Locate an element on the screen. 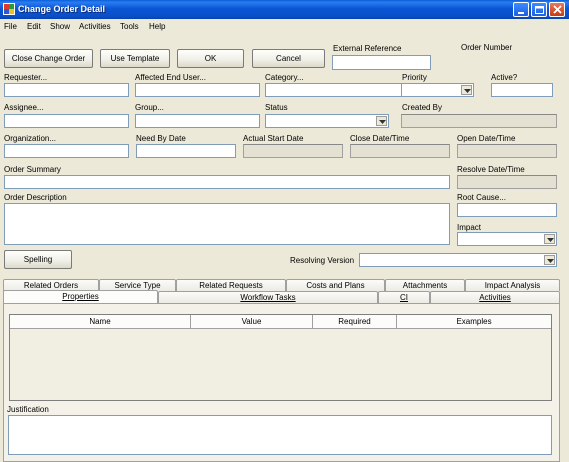 This screenshot has height=462, width=569. tab-properties: Properties is located at coordinates (80, 296).